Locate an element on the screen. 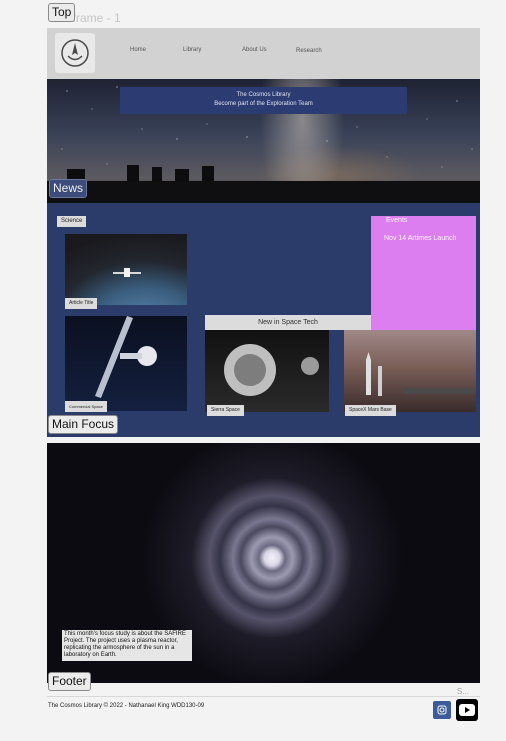  starship-icon is located at coordinates (420, 374).